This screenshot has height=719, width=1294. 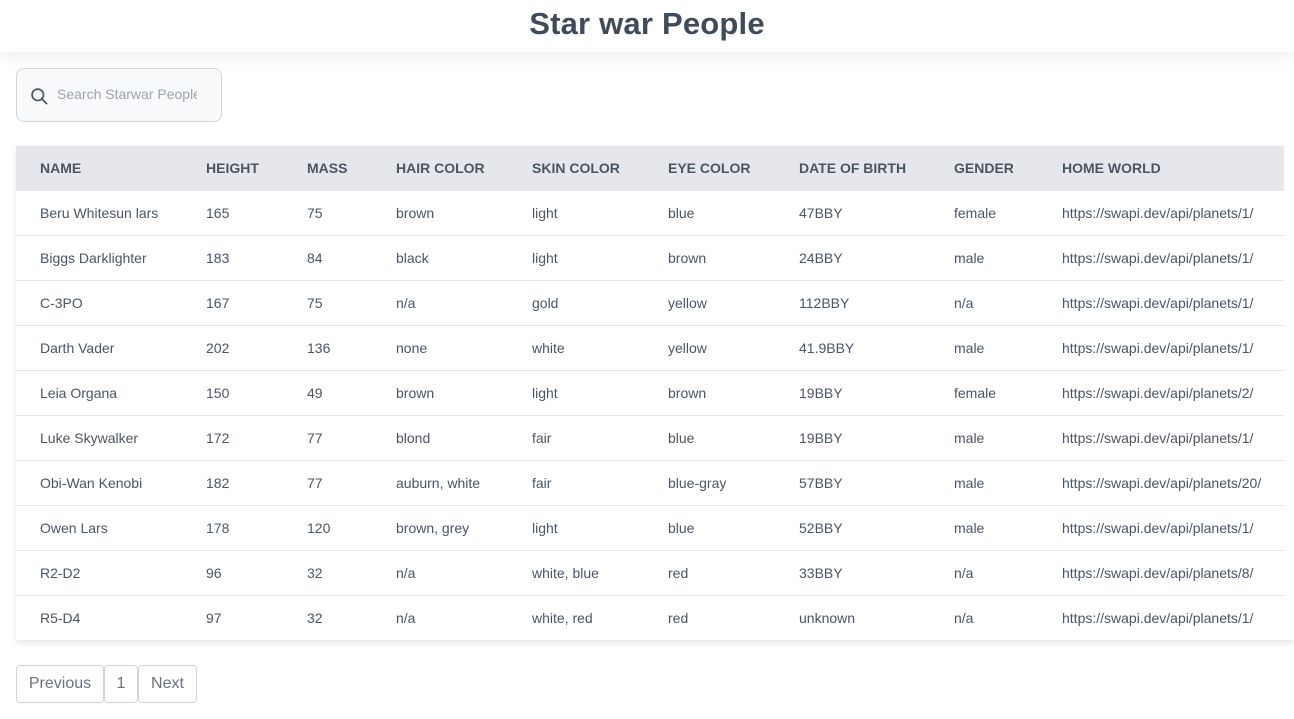 I want to click on cell-date-of-birth: 33BBY, so click(x=821, y=572).